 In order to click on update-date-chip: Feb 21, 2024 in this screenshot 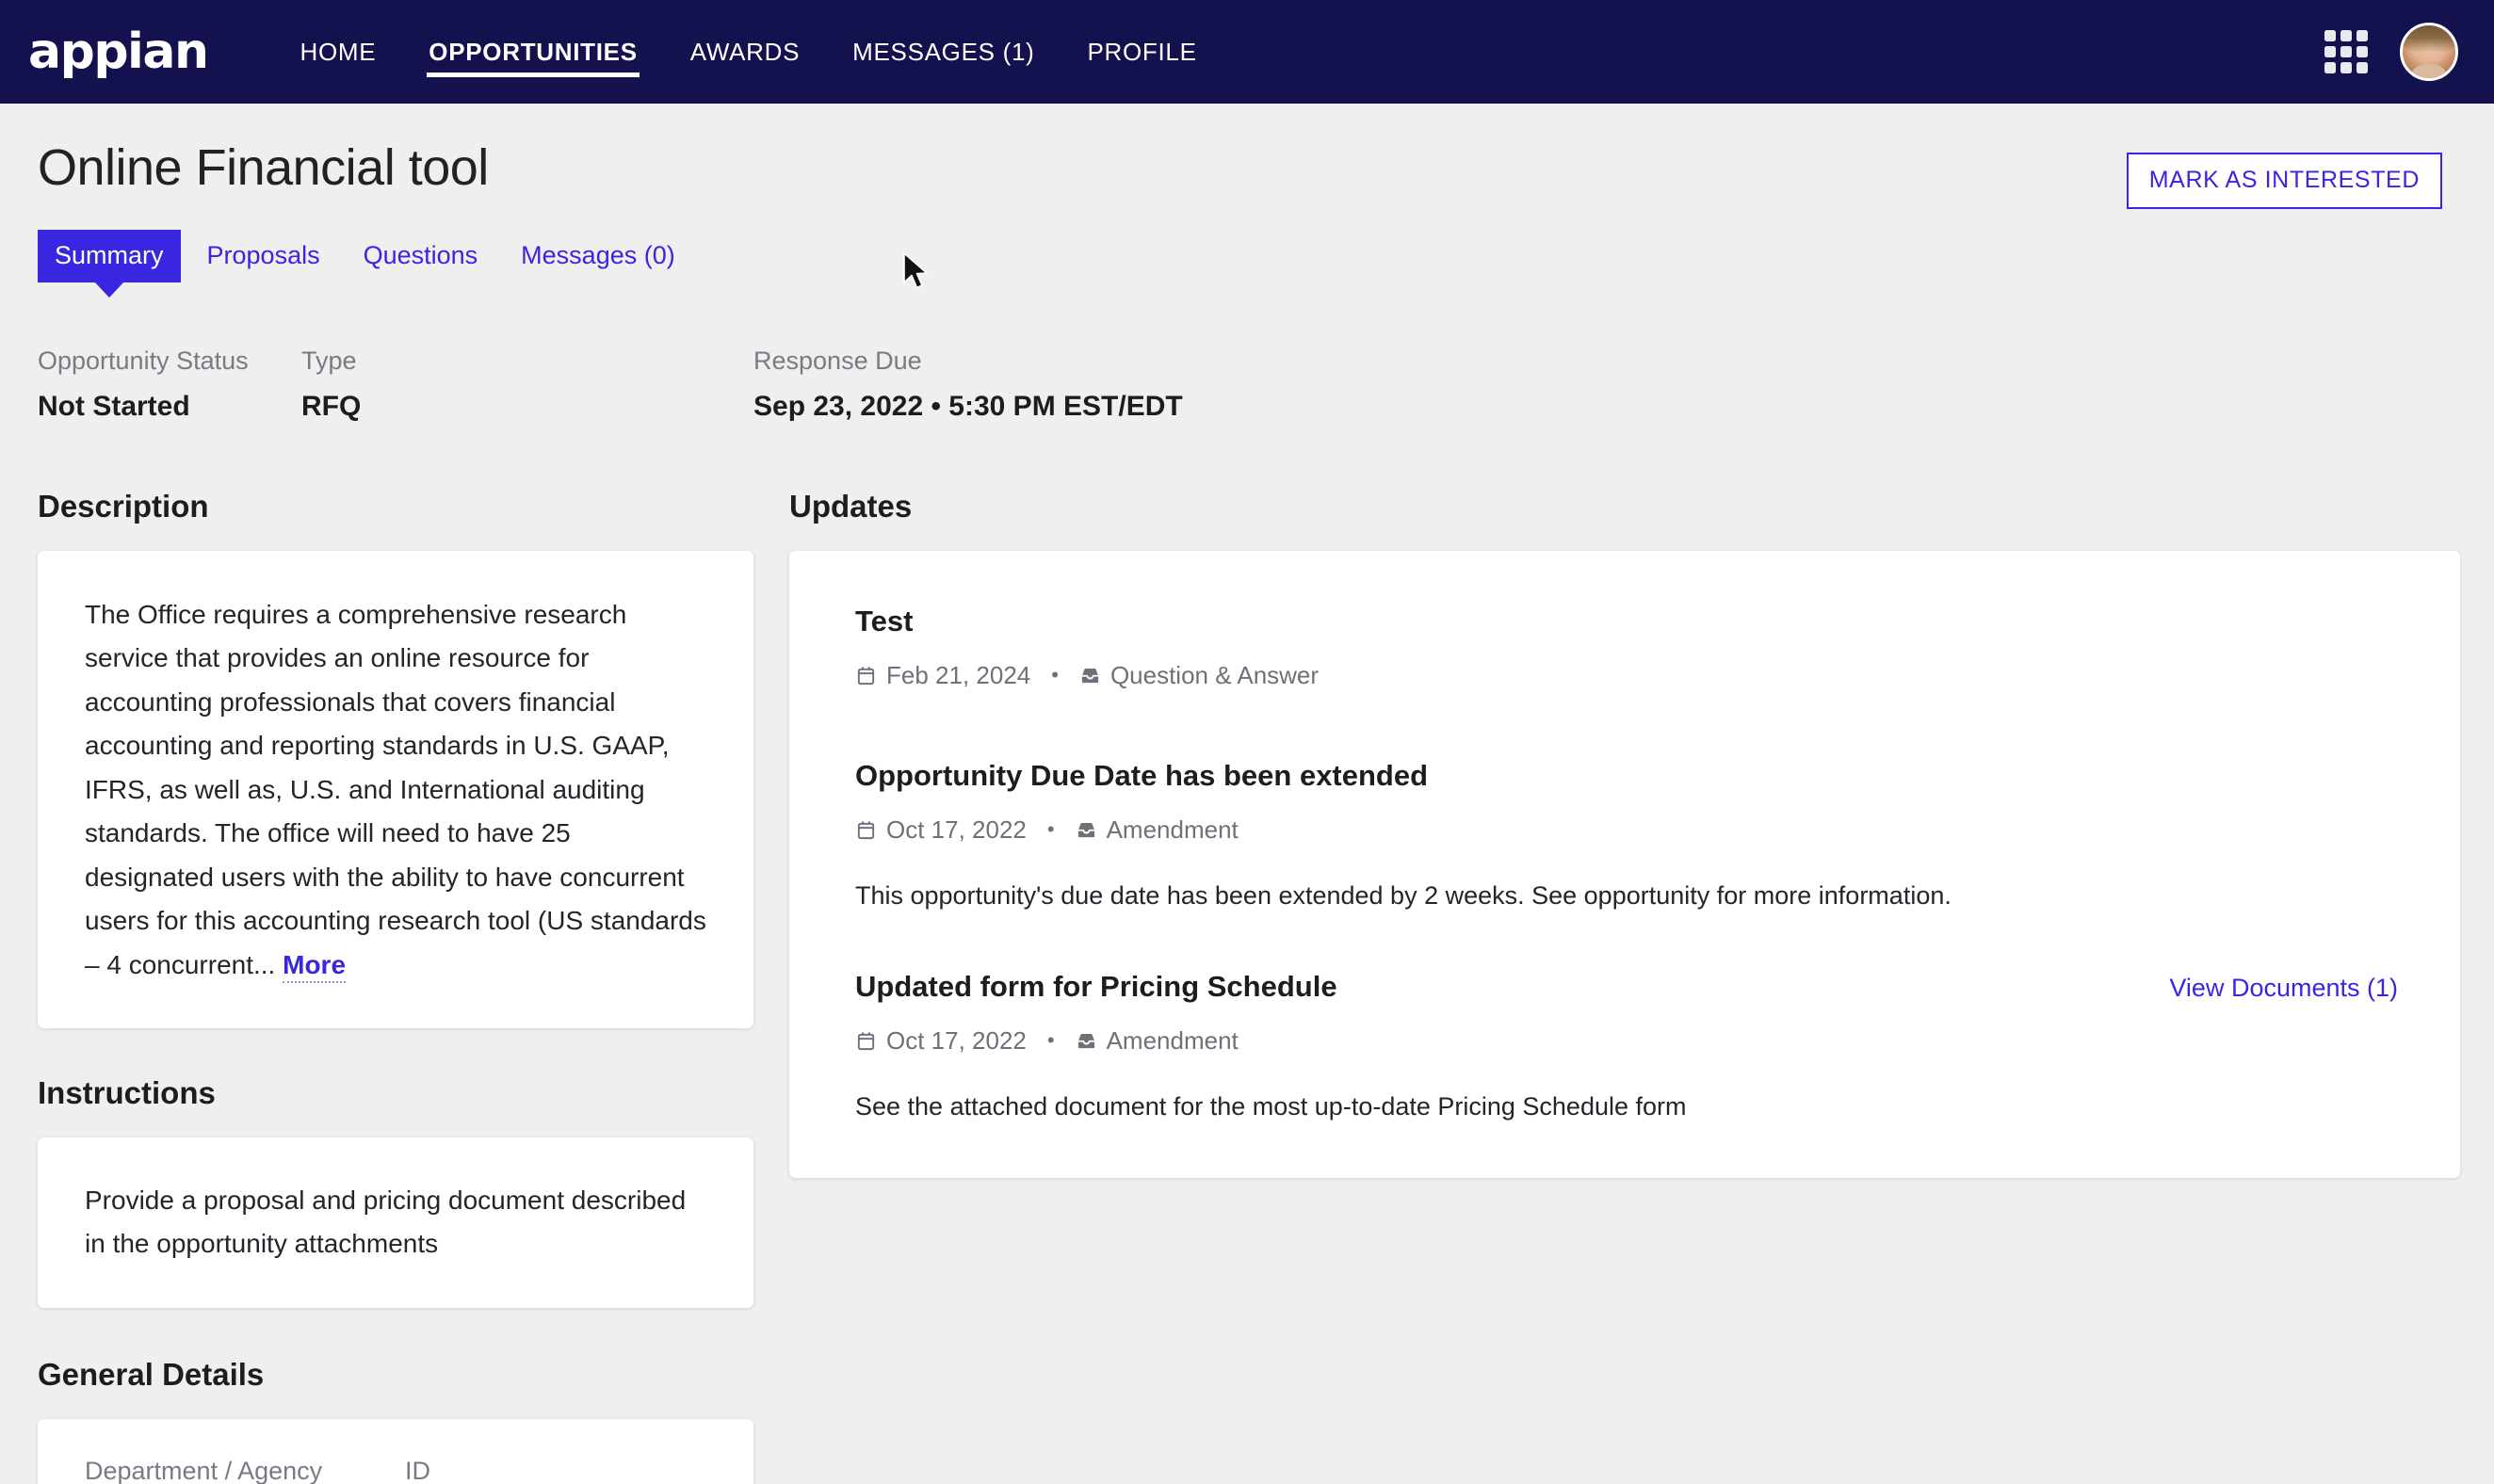, I will do `click(943, 675)`.